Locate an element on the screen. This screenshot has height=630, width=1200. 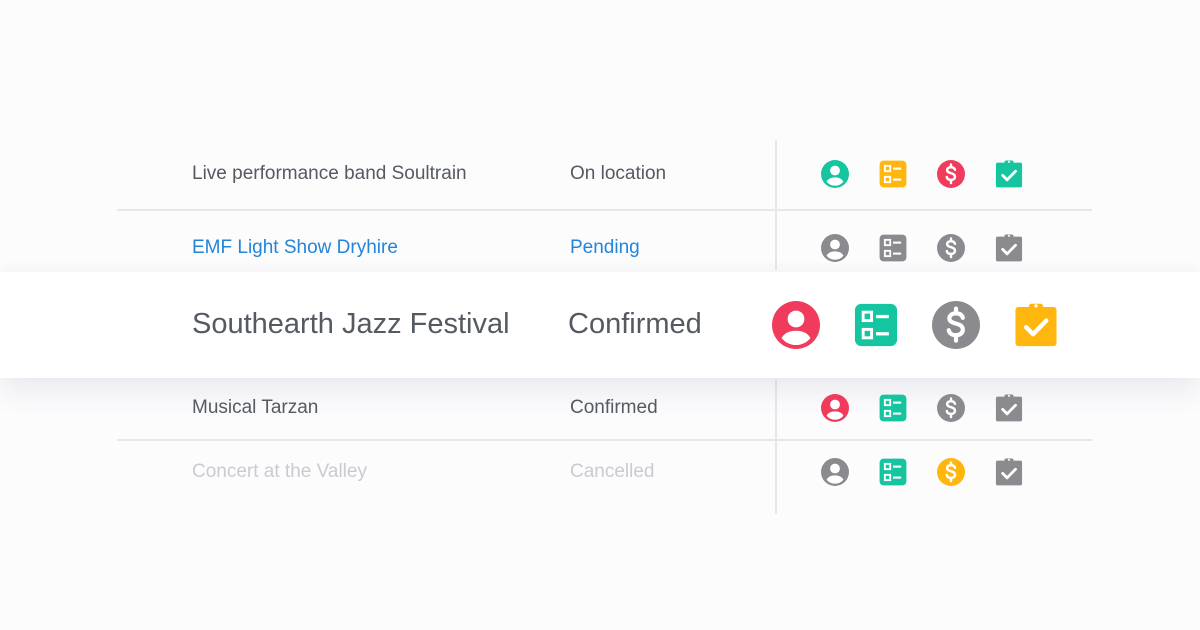
event-status: On location is located at coordinates (618, 173).